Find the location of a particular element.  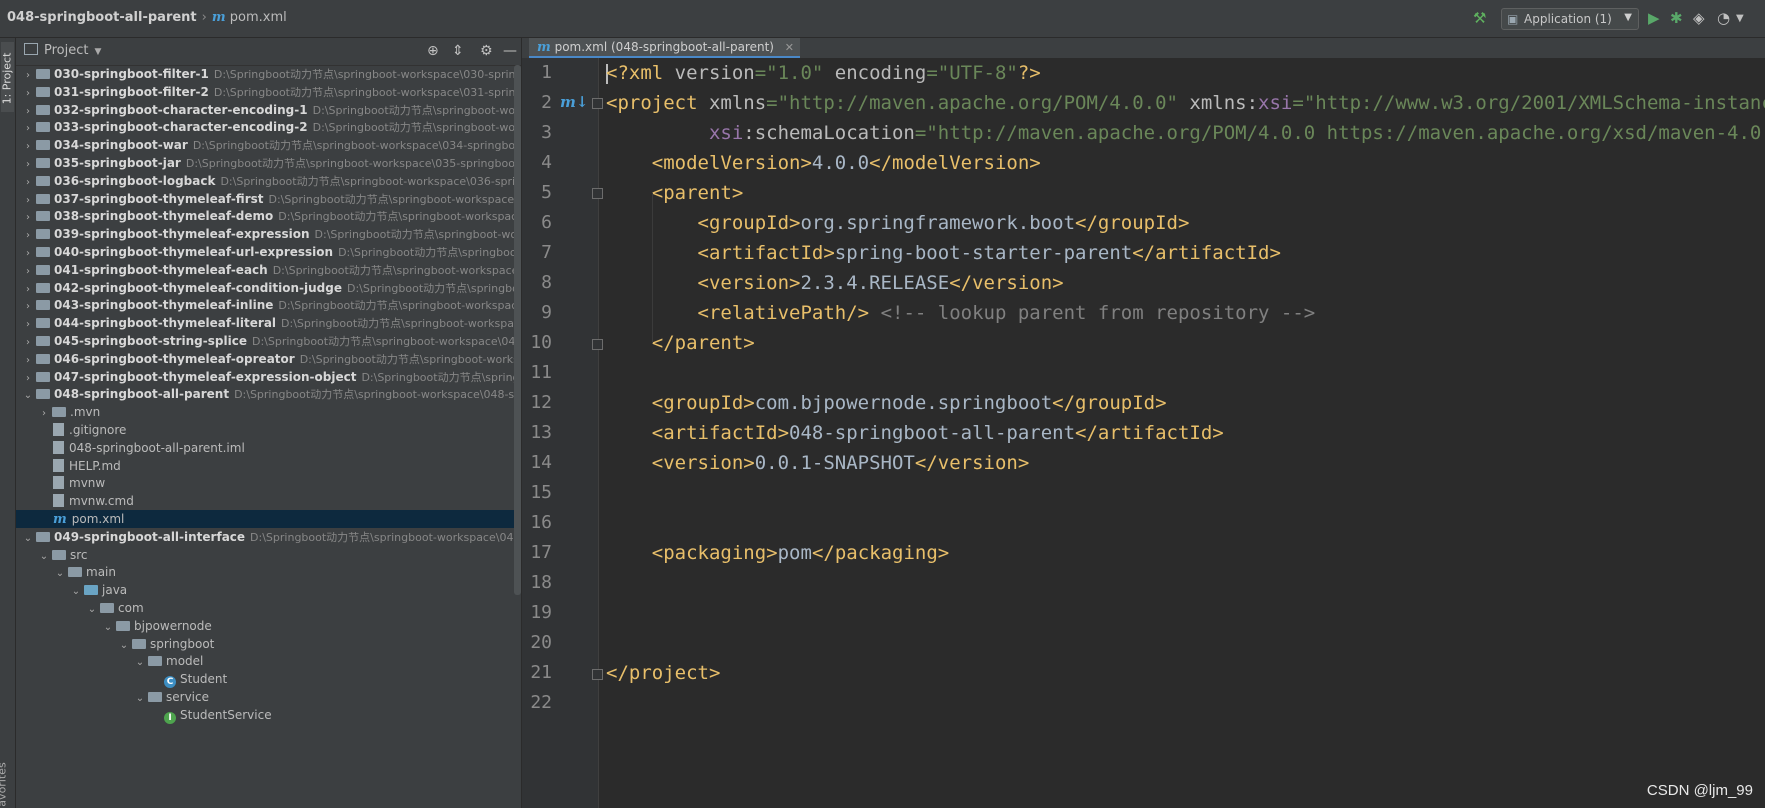

run-play-icon: ▶ is located at coordinates (1654, 18).